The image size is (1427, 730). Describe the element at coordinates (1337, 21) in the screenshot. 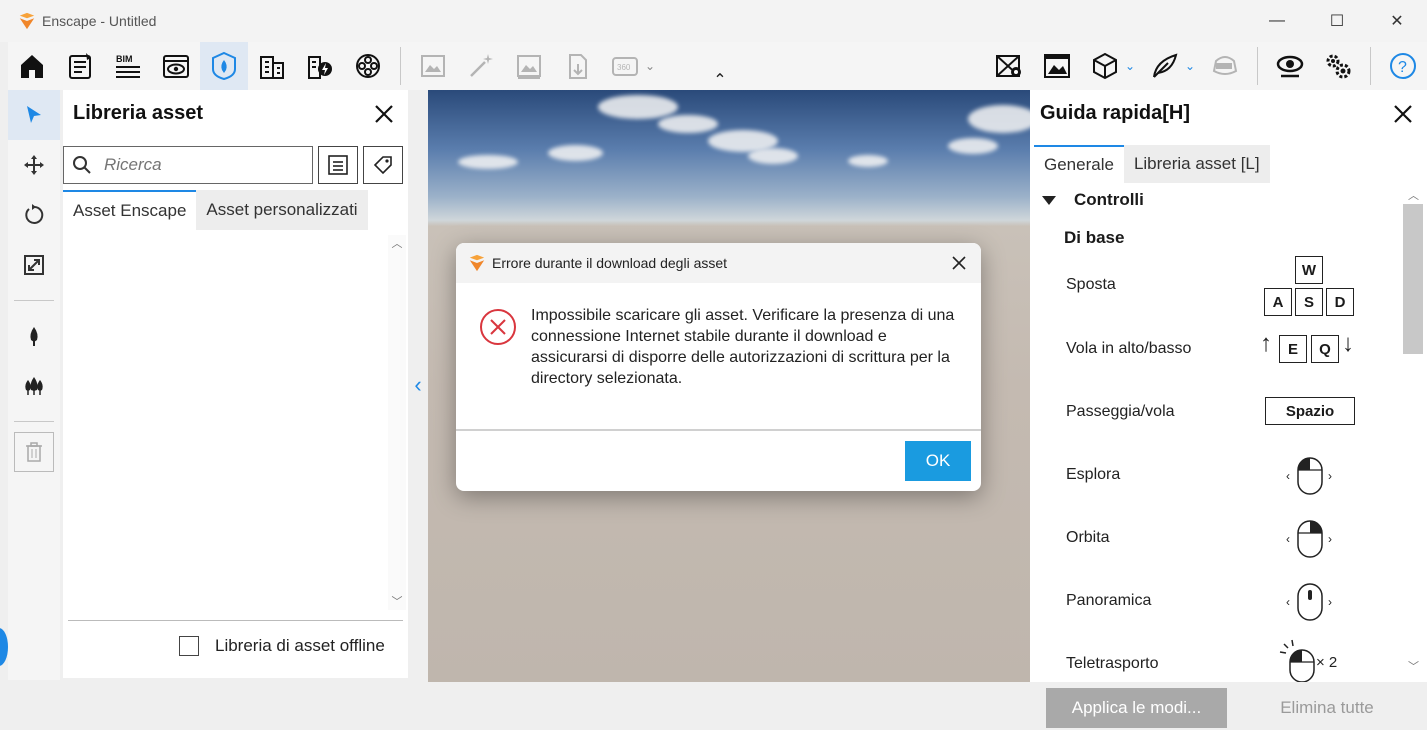

I see `maximize-button: ☐` at that location.